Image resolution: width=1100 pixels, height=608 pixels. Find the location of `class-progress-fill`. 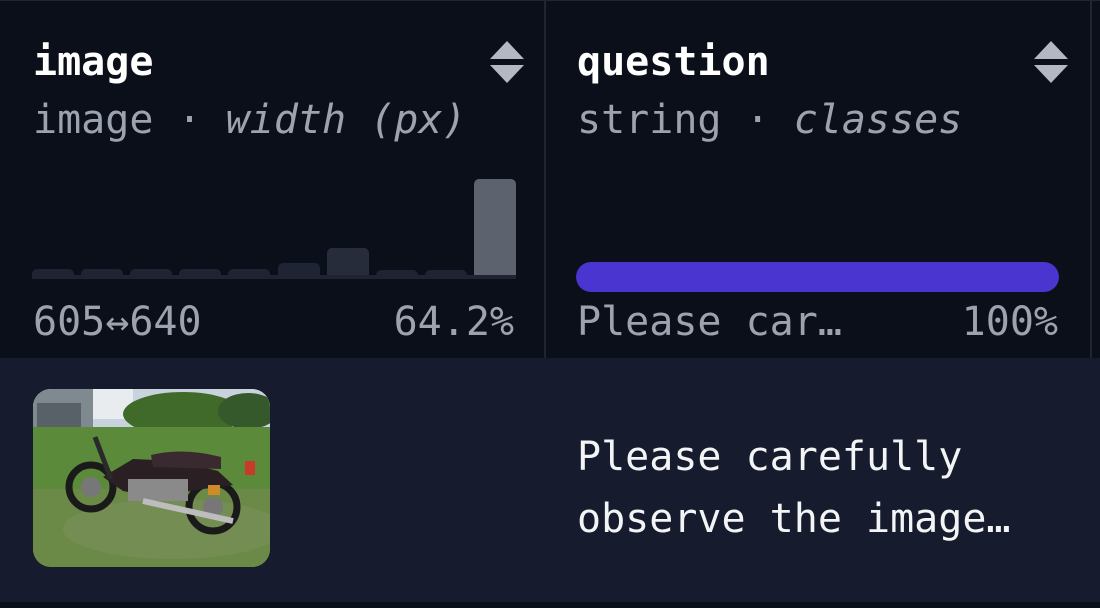

class-progress-fill is located at coordinates (817, 277).